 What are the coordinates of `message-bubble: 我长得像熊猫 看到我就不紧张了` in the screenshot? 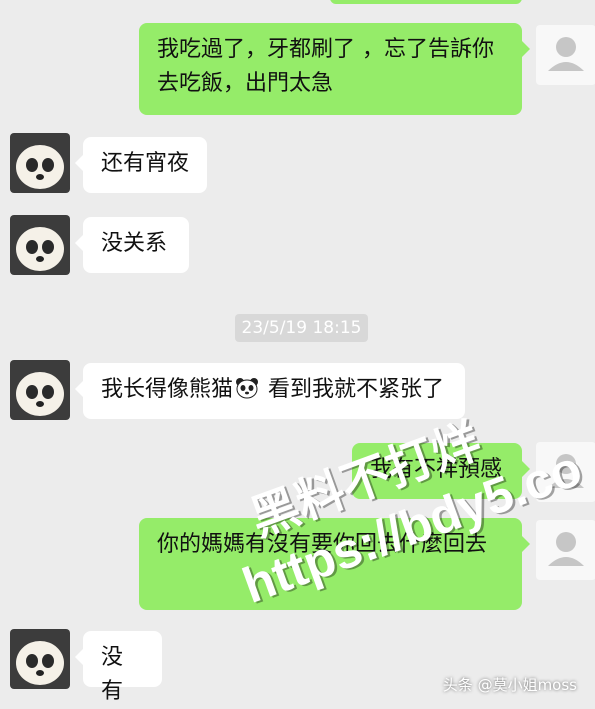 It's located at (270, 391).